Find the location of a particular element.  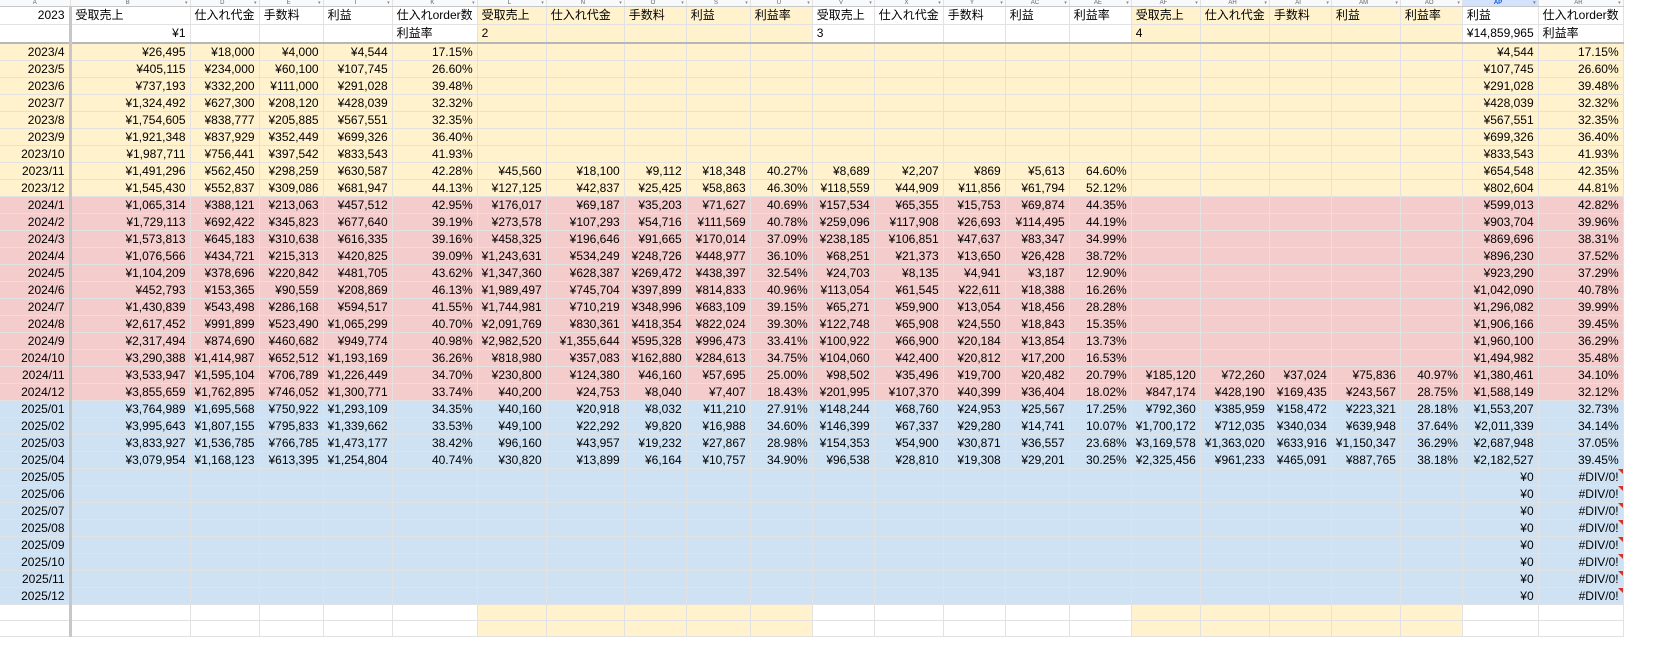

table-cell: ¥699,326 is located at coordinates (1500, 137).